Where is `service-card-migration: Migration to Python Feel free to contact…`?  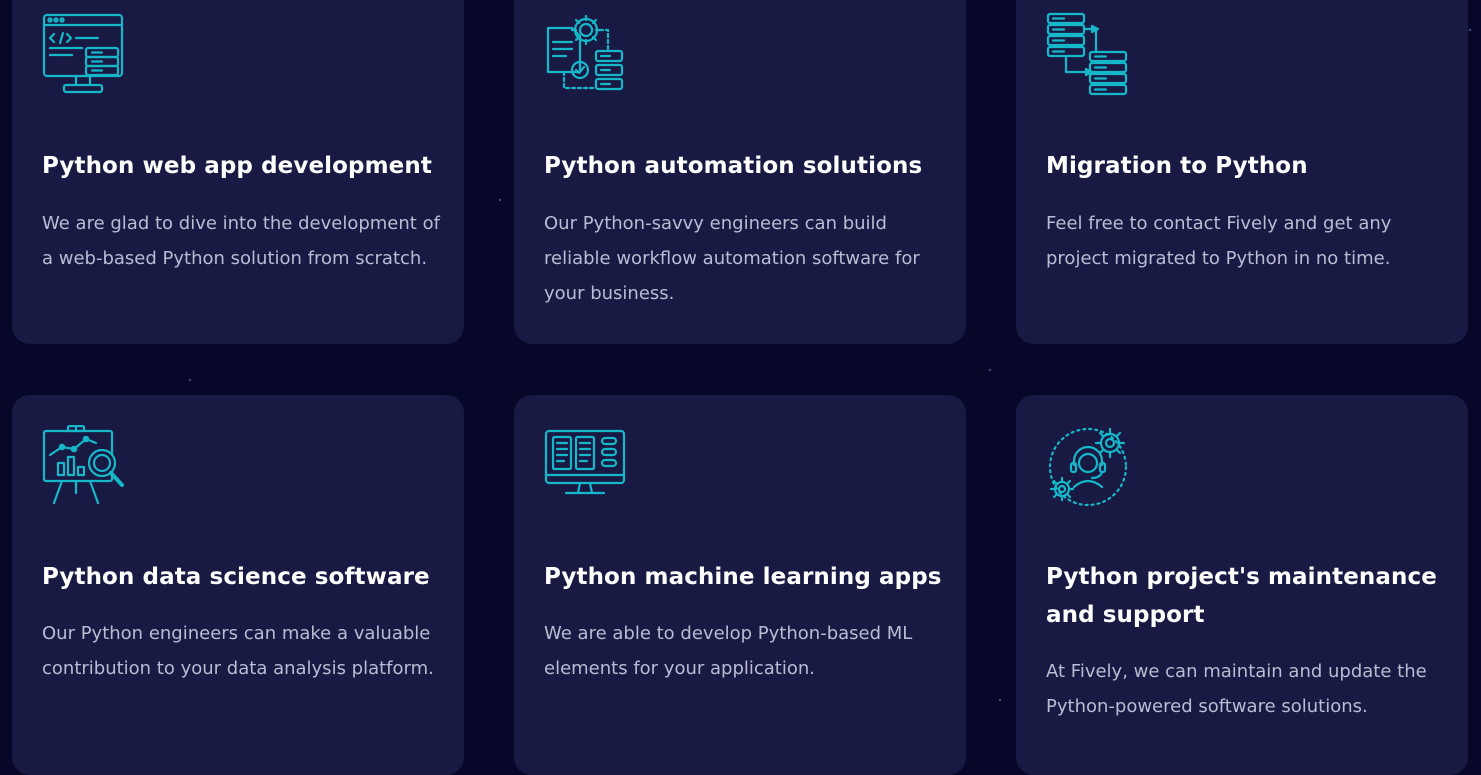
service-card-migration: Migration to Python Feel free to contact… is located at coordinates (1242, 172).